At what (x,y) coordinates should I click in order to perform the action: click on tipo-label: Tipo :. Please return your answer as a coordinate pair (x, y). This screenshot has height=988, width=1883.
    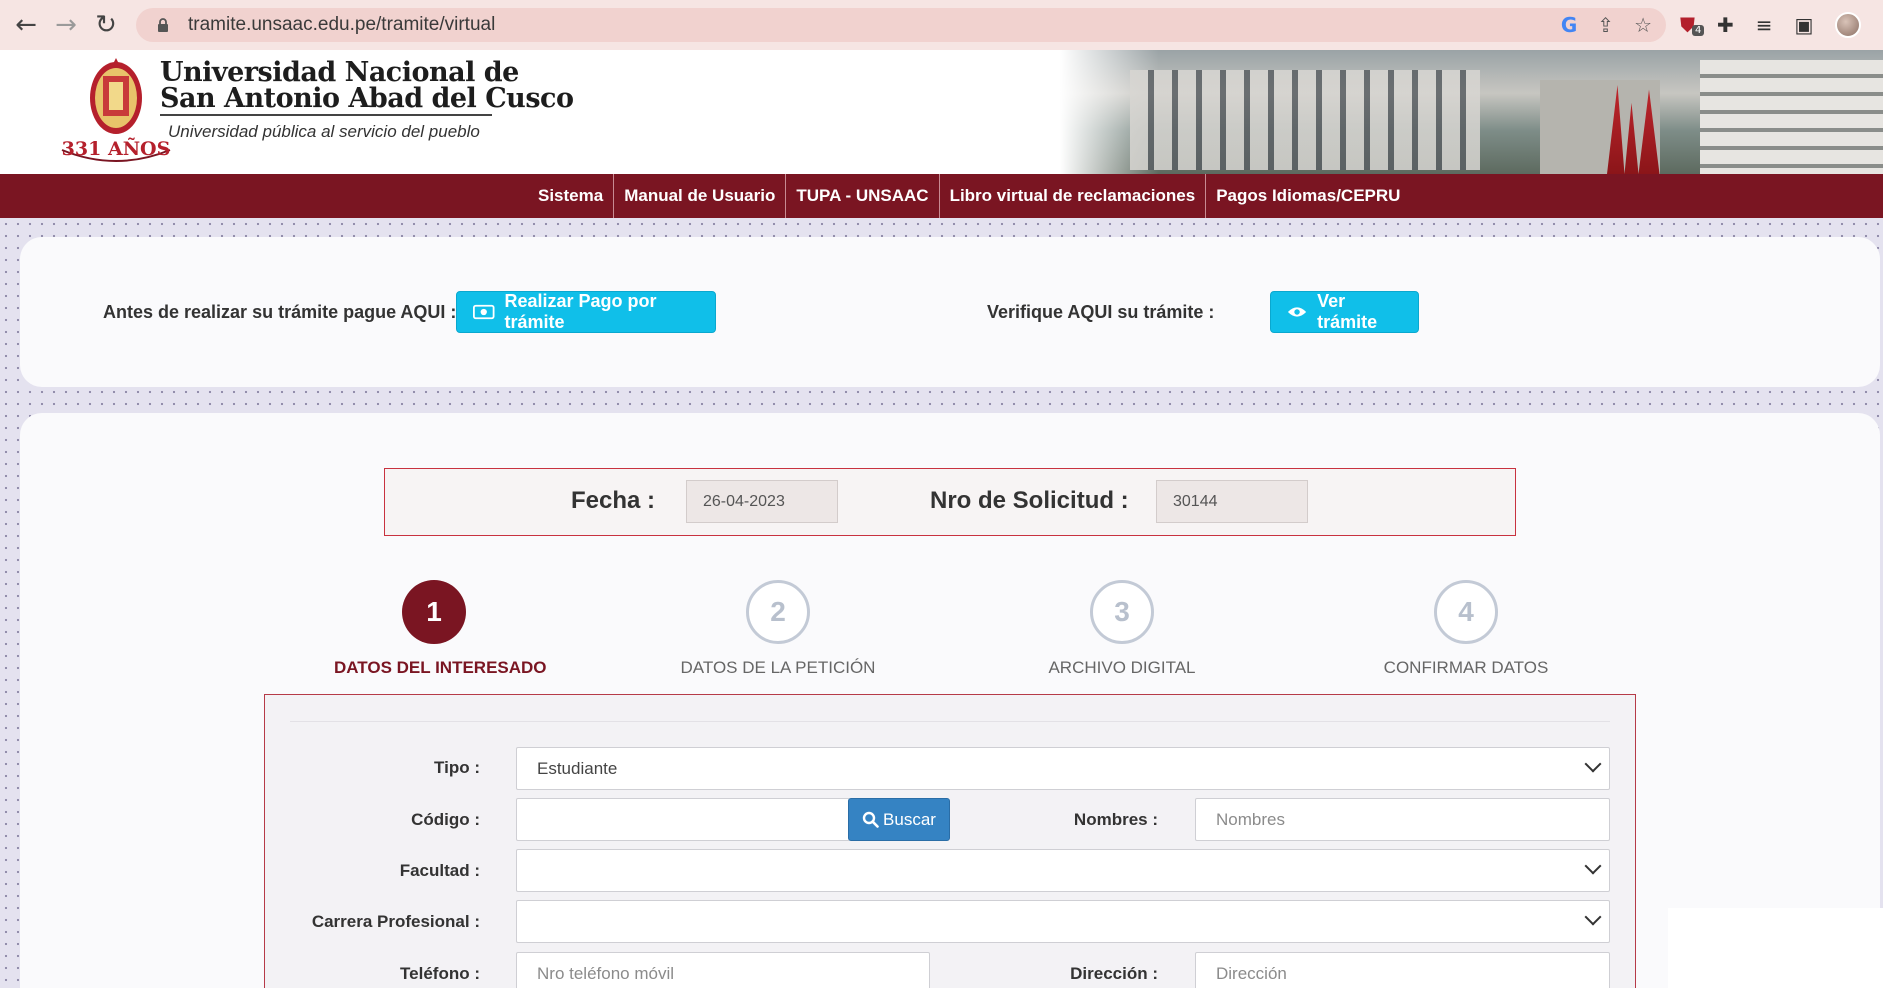
    Looking at the image, I should click on (457, 767).